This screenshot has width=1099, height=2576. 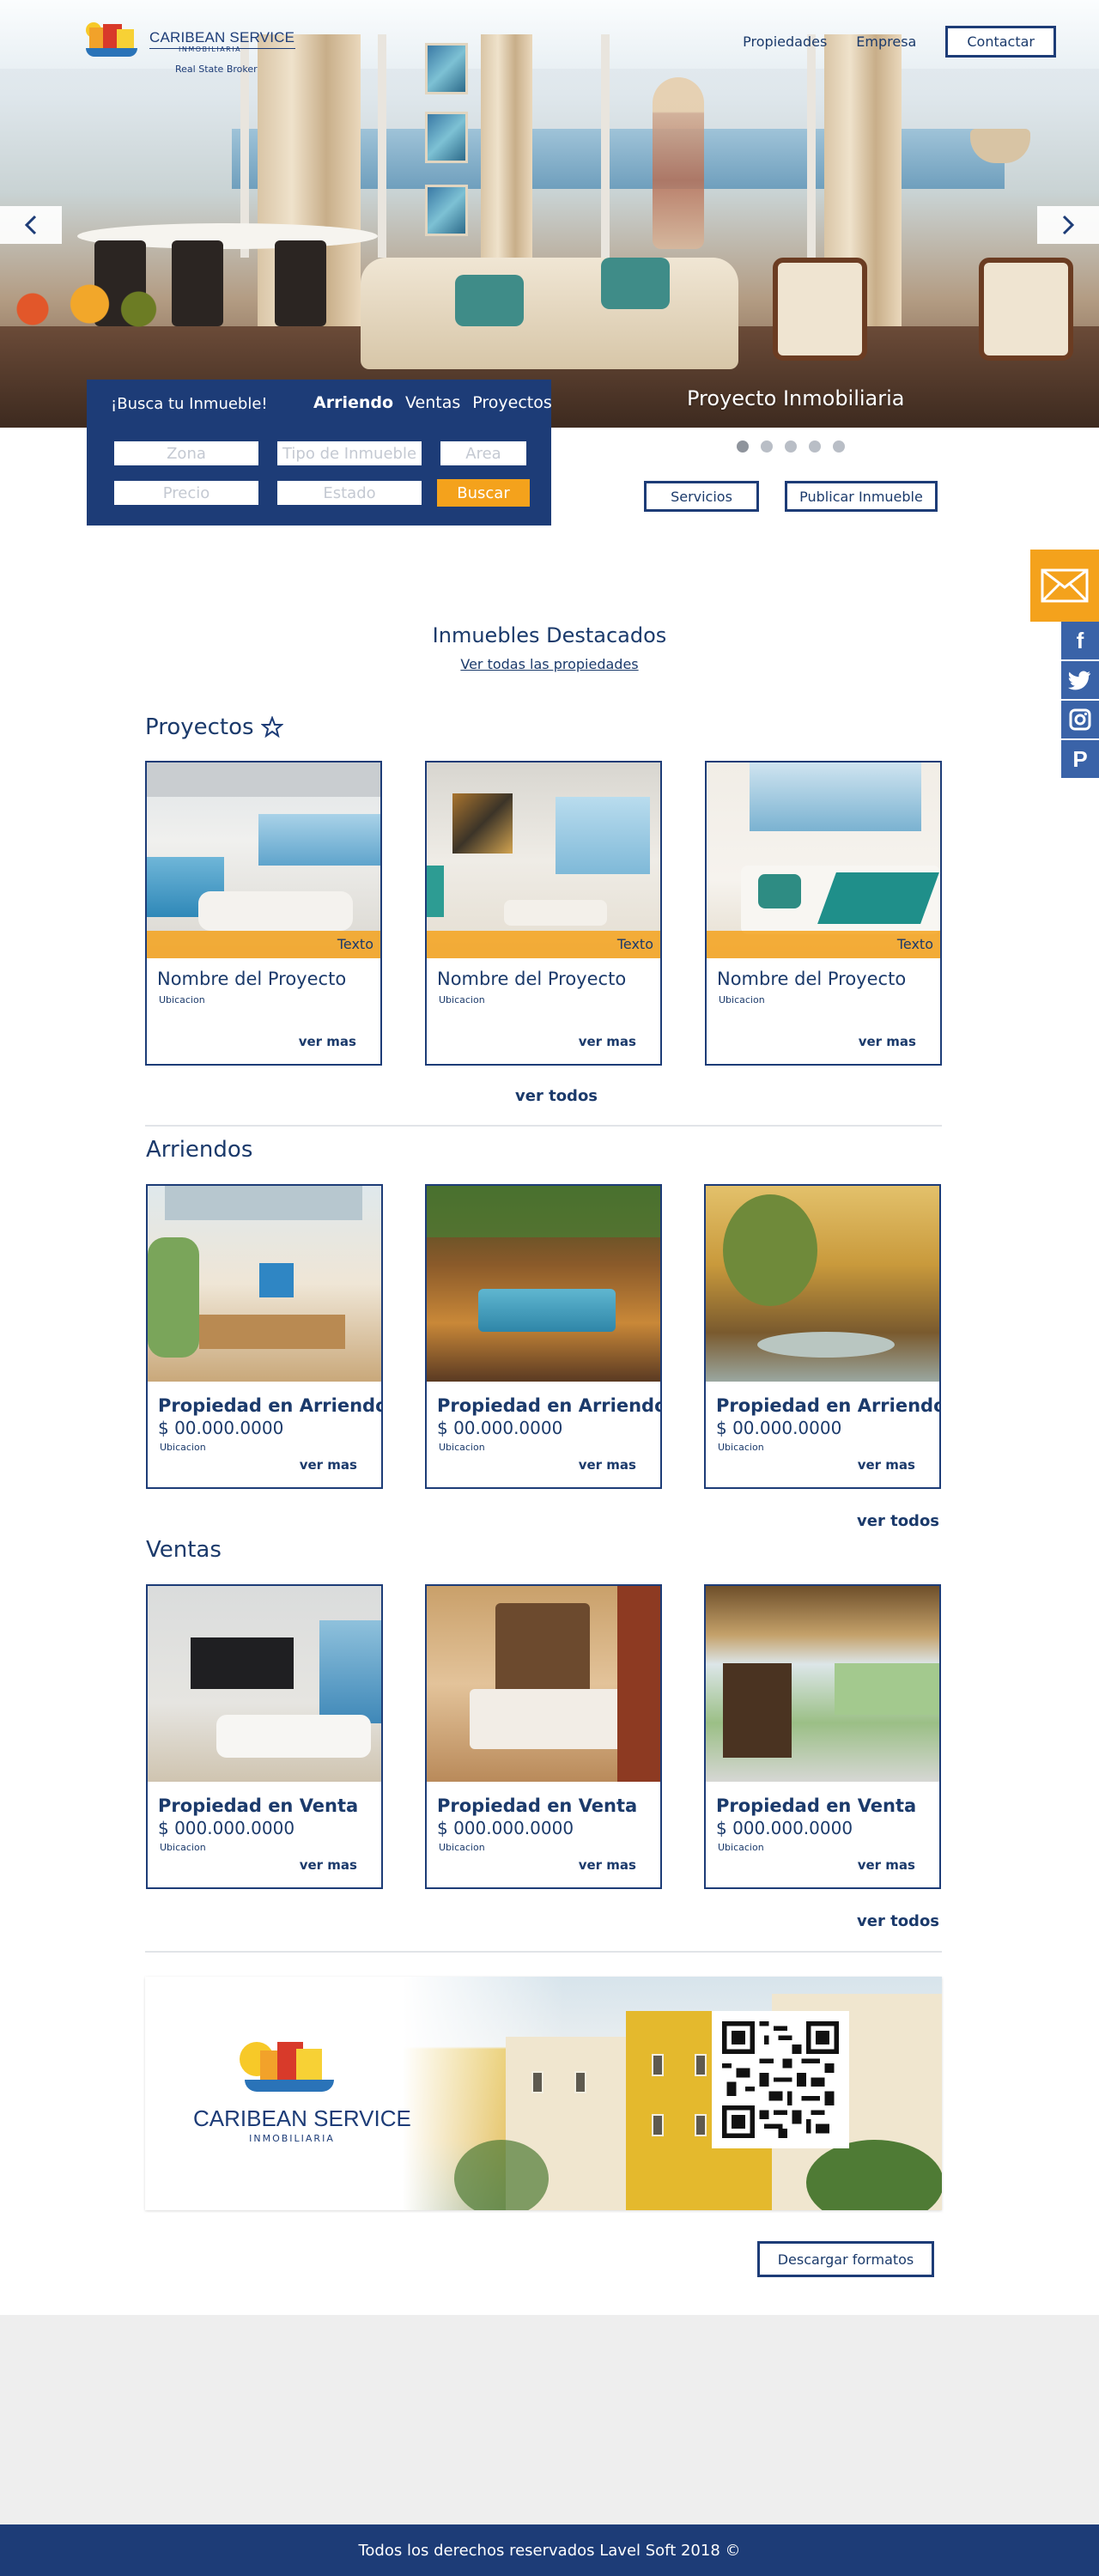 What do you see at coordinates (302, 2118) in the screenshot?
I see `banner-brand-name: CARIBEAN SERVICE` at bounding box center [302, 2118].